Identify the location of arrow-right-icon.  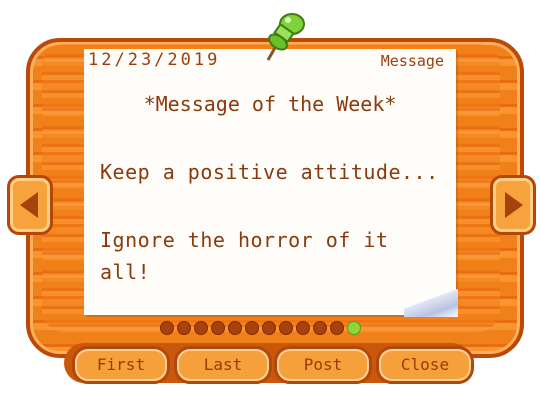
(514, 205).